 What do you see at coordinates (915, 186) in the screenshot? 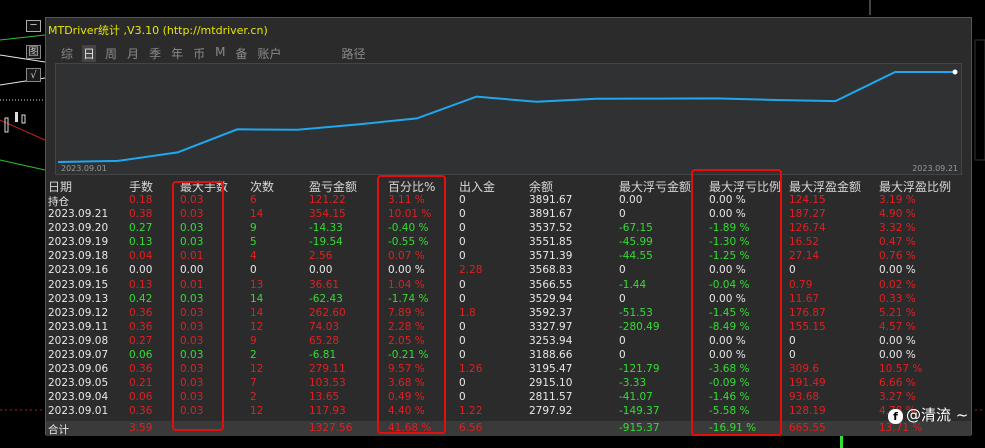
I see `column-header-max-float-profit-pct: 最大浮盈比例` at bounding box center [915, 186].